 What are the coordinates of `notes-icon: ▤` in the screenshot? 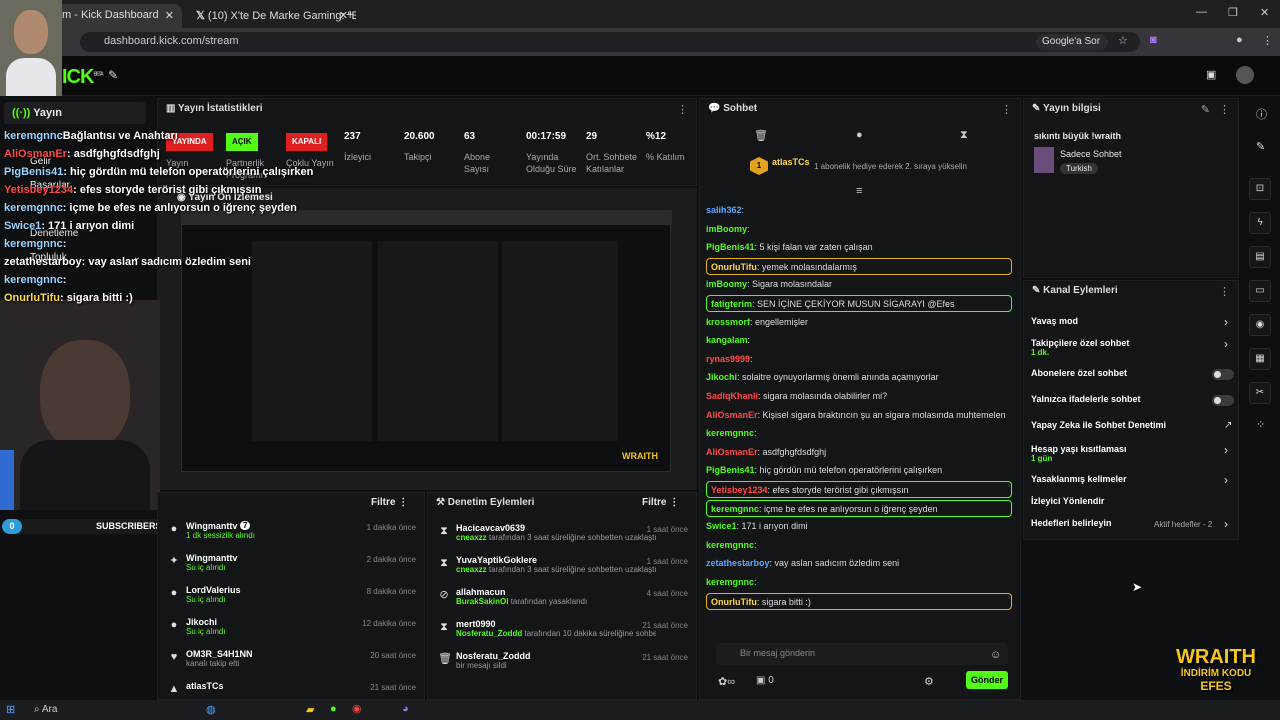 It's located at (1260, 257).